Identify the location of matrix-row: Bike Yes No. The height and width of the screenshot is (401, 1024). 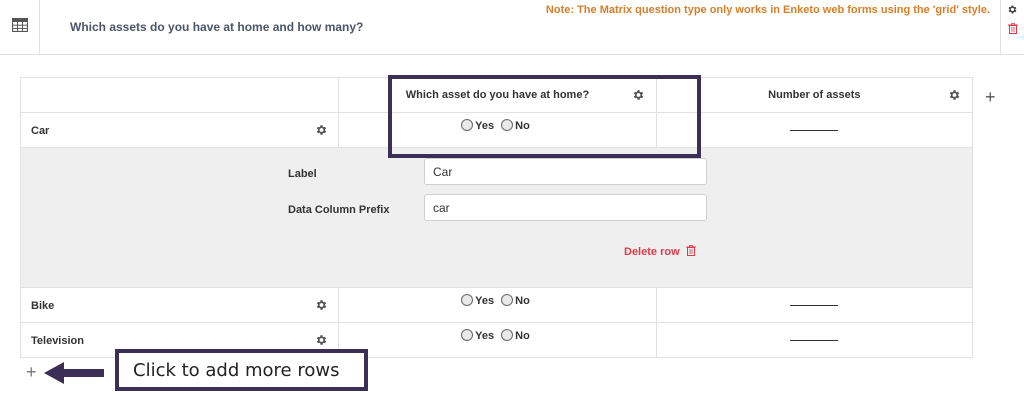
(496, 305).